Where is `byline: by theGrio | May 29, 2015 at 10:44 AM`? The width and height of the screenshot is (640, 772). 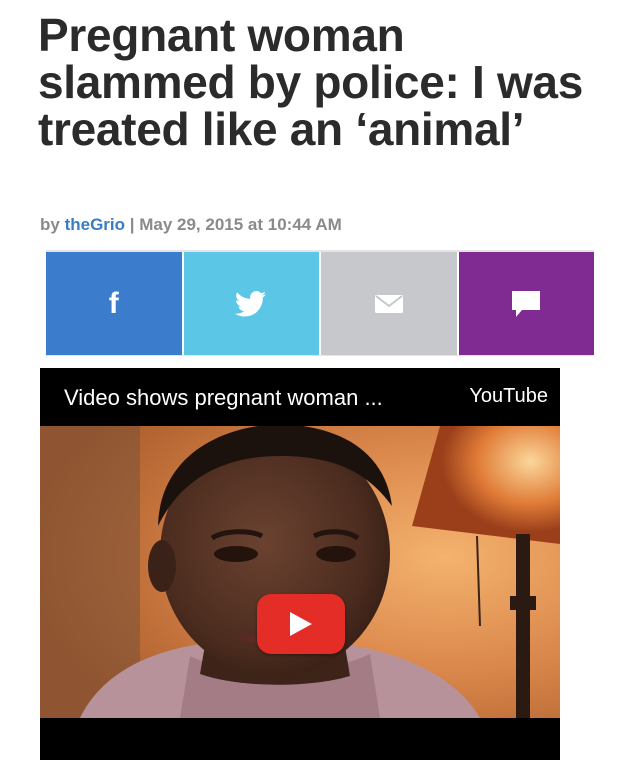 byline: by theGrio | May 29, 2015 at 10:44 AM is located at coordinates (191, 225).